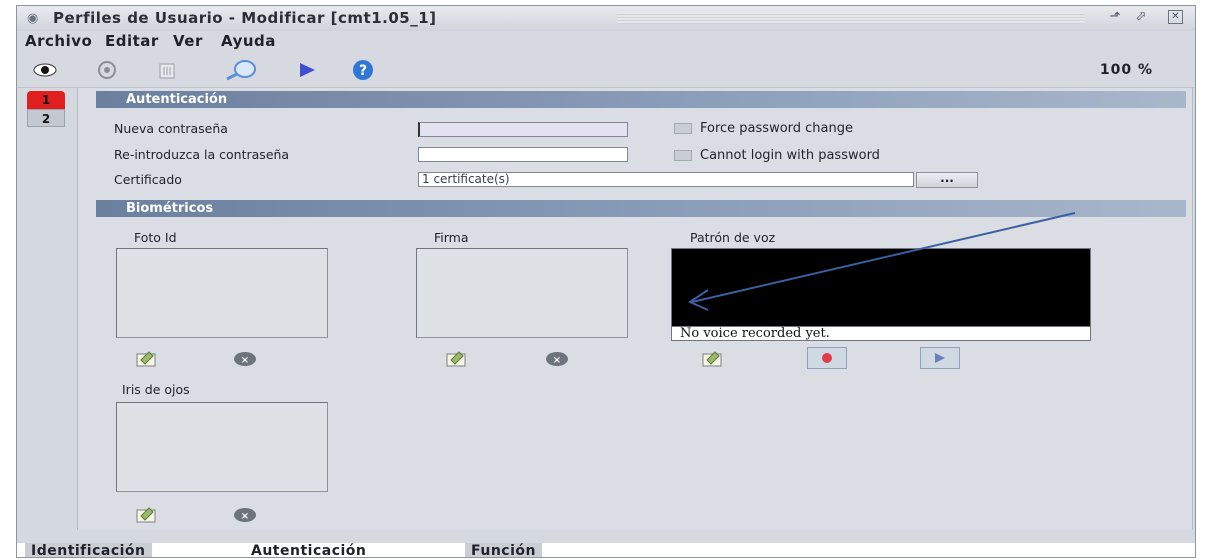 This screenshot has width=1217, height=560. What do you see at coordinates (222, 293) in the screenshot?
I see `photo-id-box` at bounding box center [222, 293].